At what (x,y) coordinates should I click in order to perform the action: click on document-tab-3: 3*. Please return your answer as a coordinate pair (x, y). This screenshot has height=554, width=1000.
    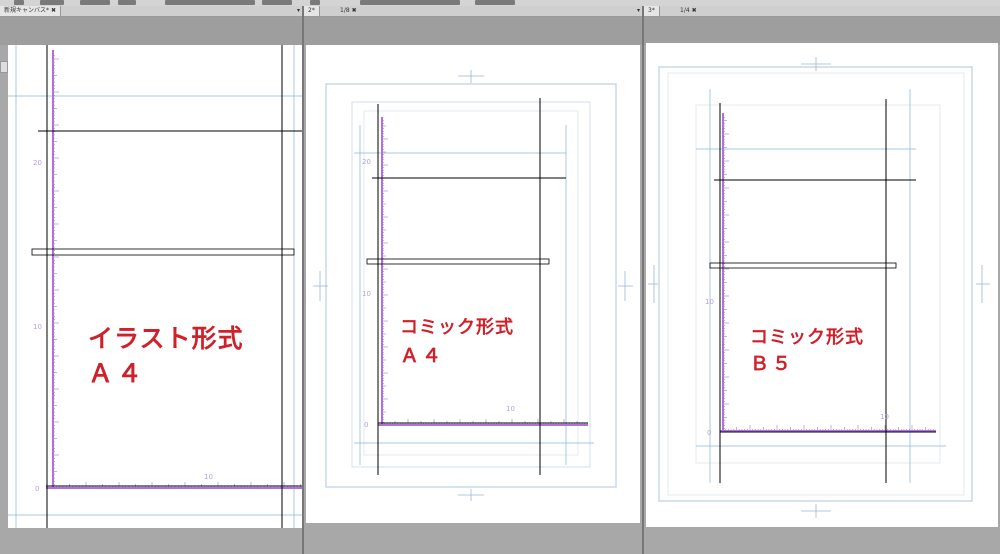
    Looking at the image, I should click on (652, 11).